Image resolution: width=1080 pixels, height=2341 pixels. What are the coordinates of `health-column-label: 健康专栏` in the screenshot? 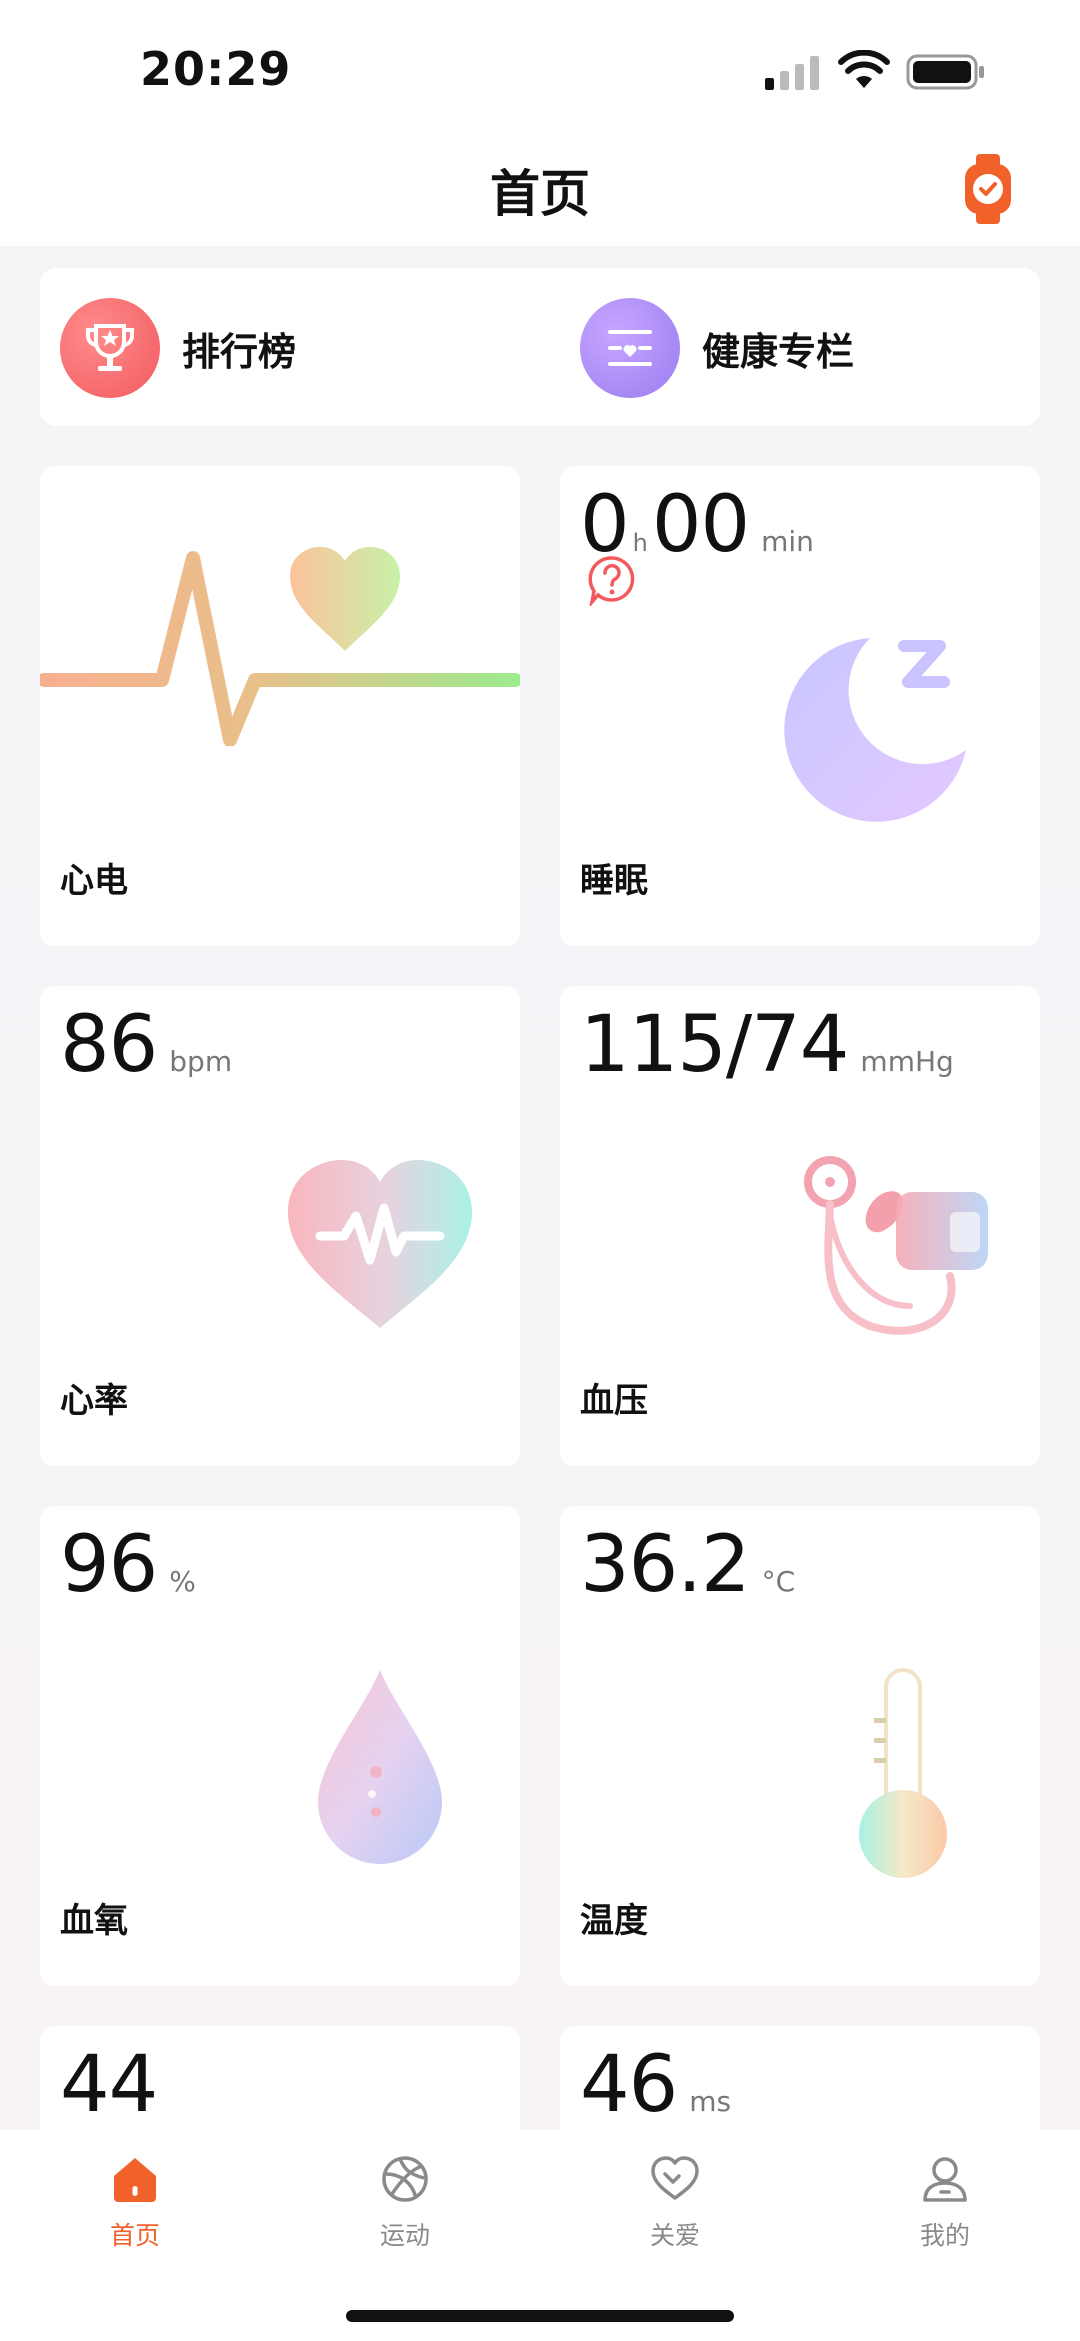 It's located at (778, 351).